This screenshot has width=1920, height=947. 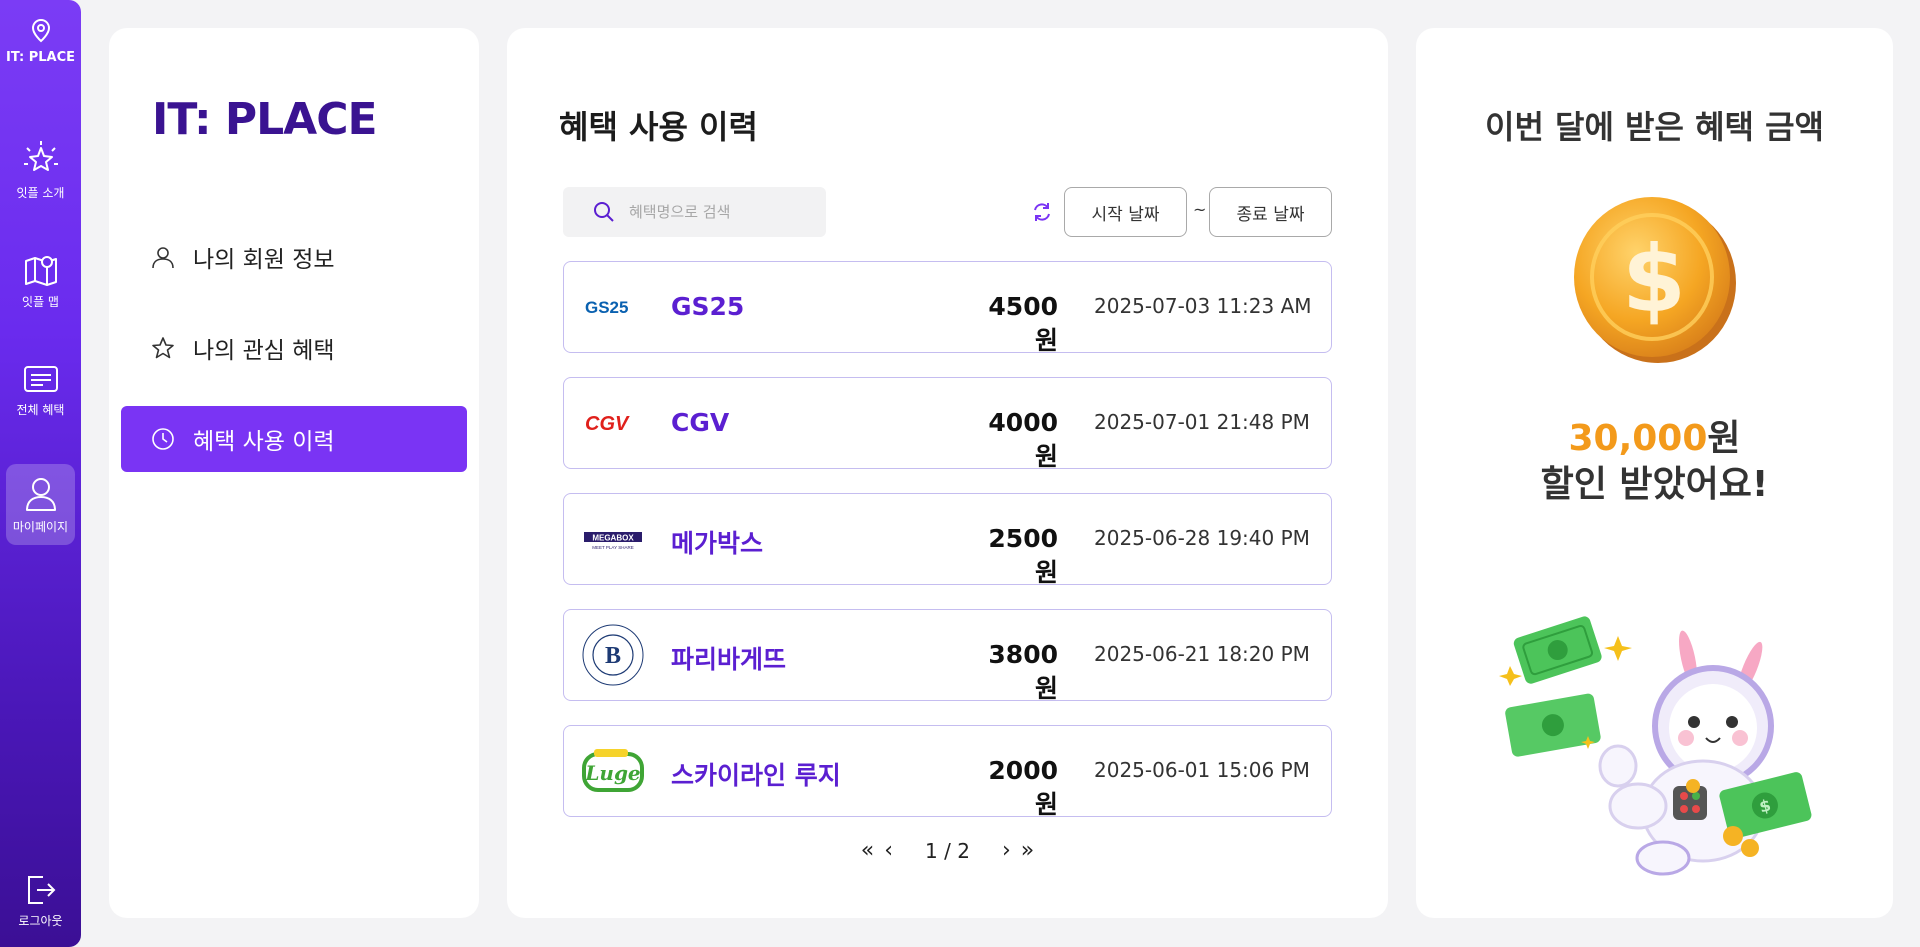 I want to click on nav-item-member-info: 나의 회원 정보, so click(x=294, y=257).